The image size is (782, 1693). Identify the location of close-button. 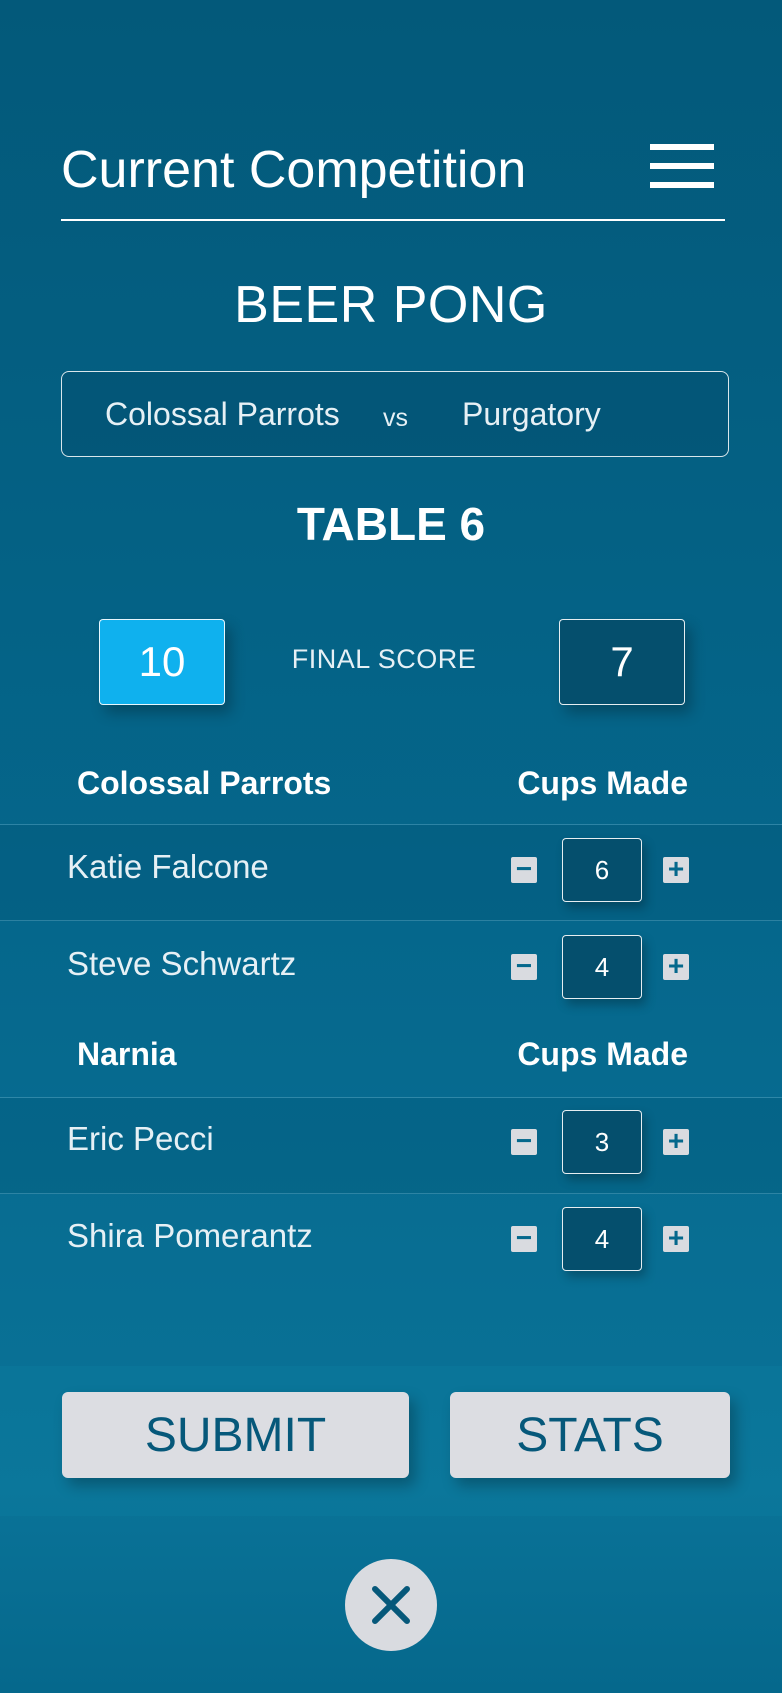
(391, 1605).